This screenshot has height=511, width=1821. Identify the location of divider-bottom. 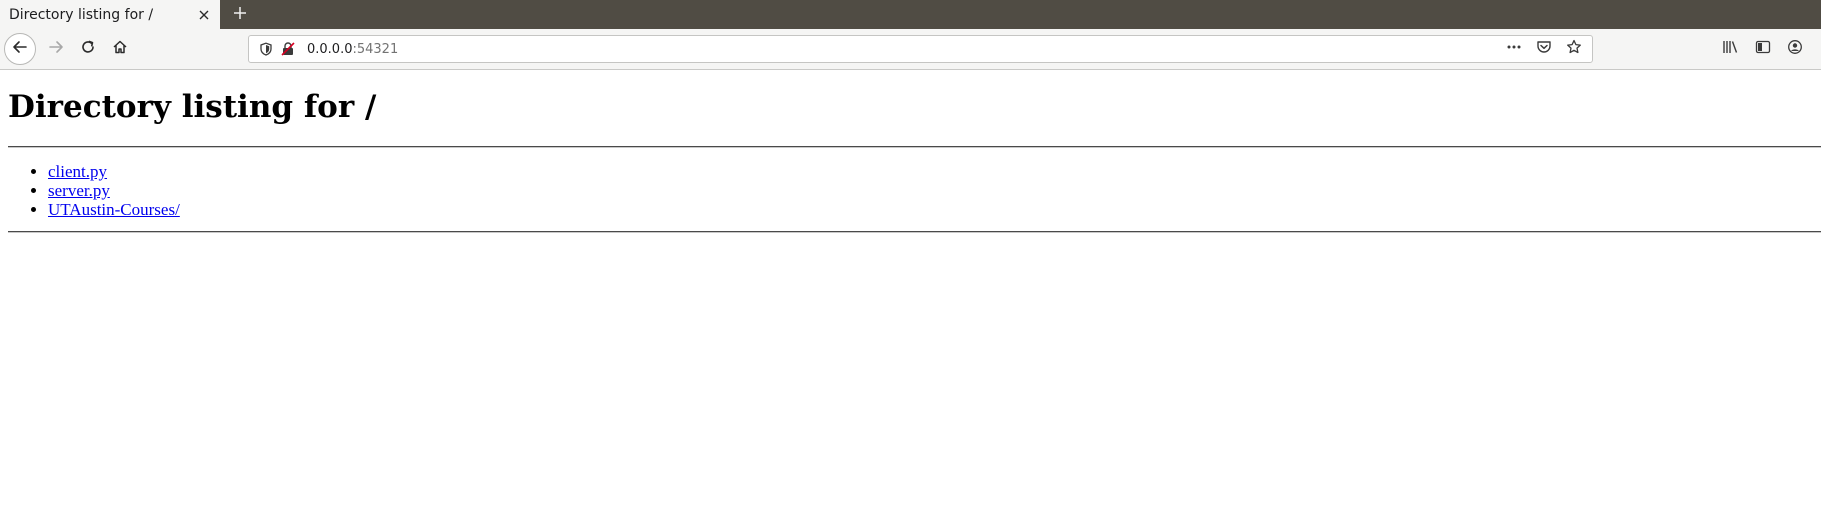
(914, 231).